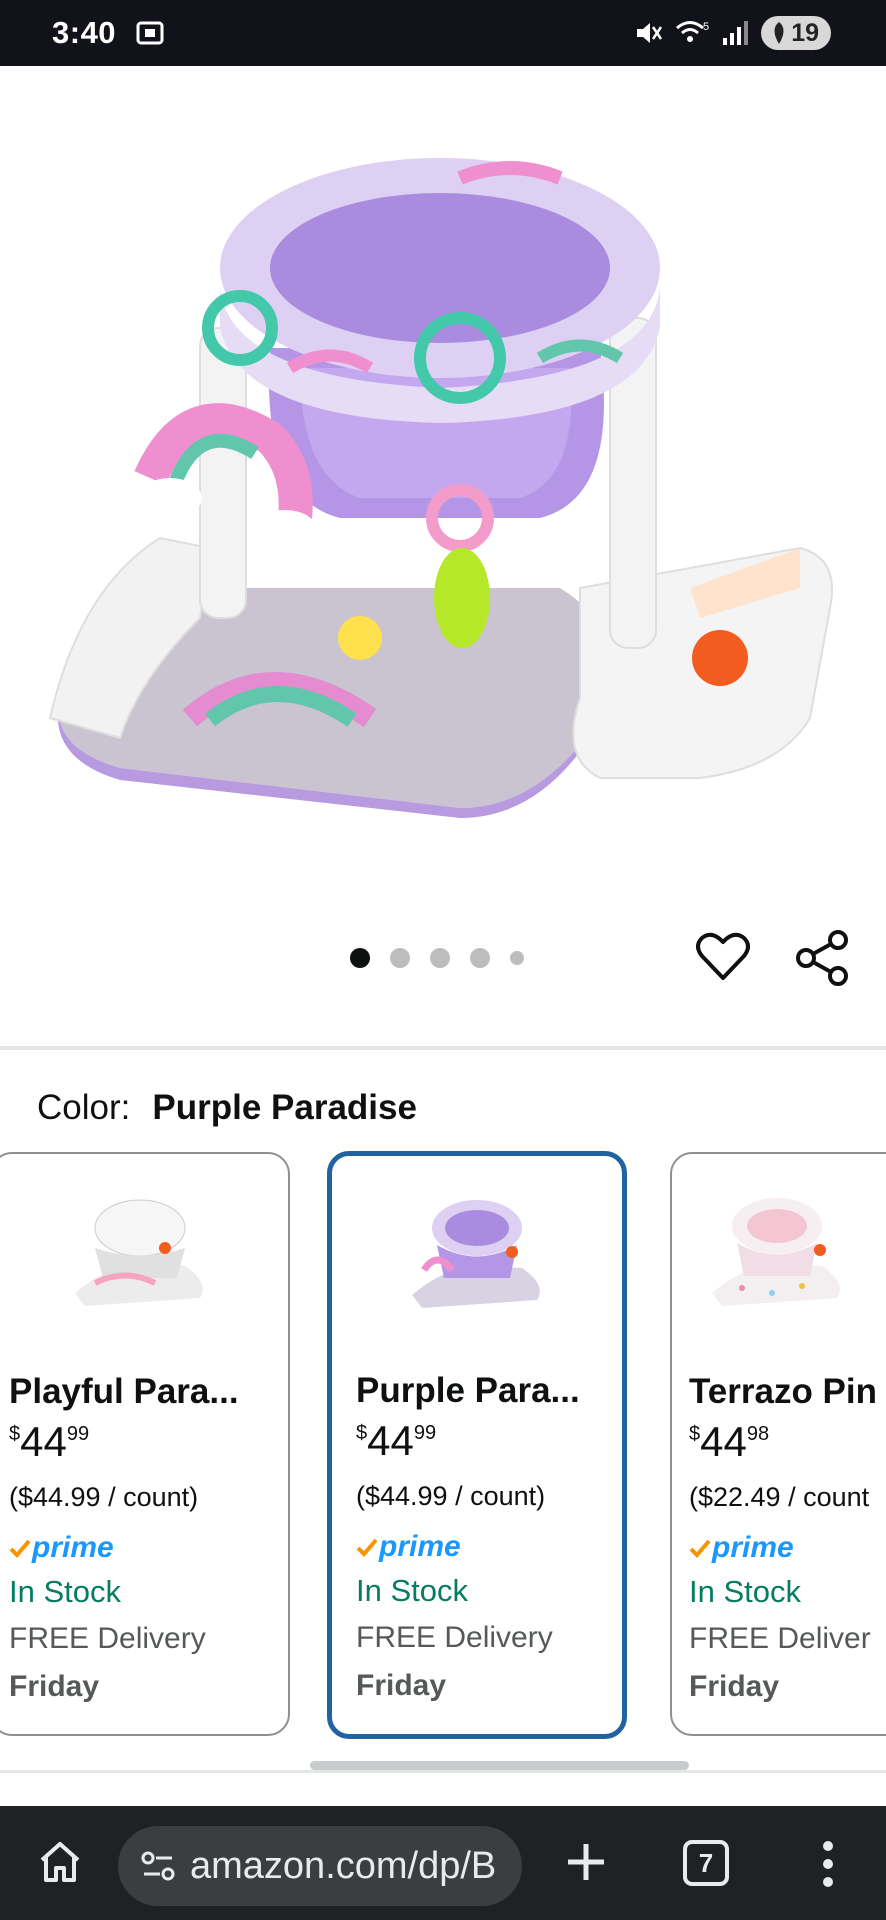  I want to click on url-text: amazon.com/dp/B, so click(343, 1866).